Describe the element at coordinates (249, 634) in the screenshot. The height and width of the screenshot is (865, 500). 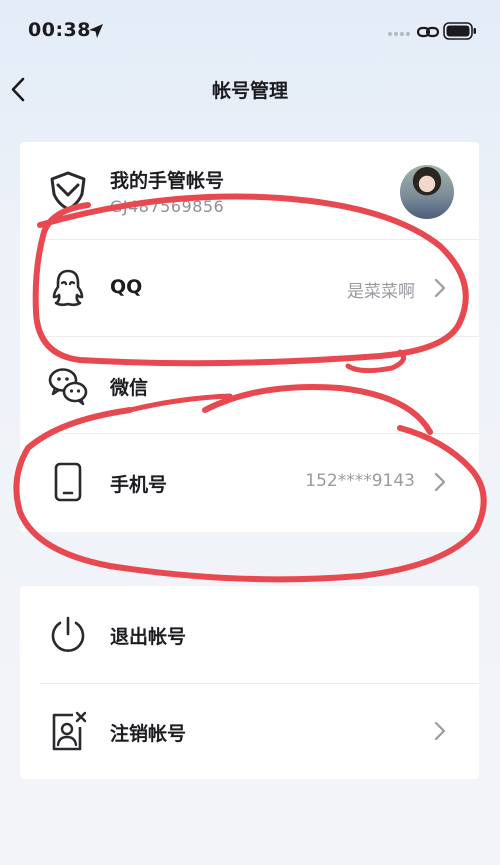
I see `logout-row: 退出帐号` at that location.